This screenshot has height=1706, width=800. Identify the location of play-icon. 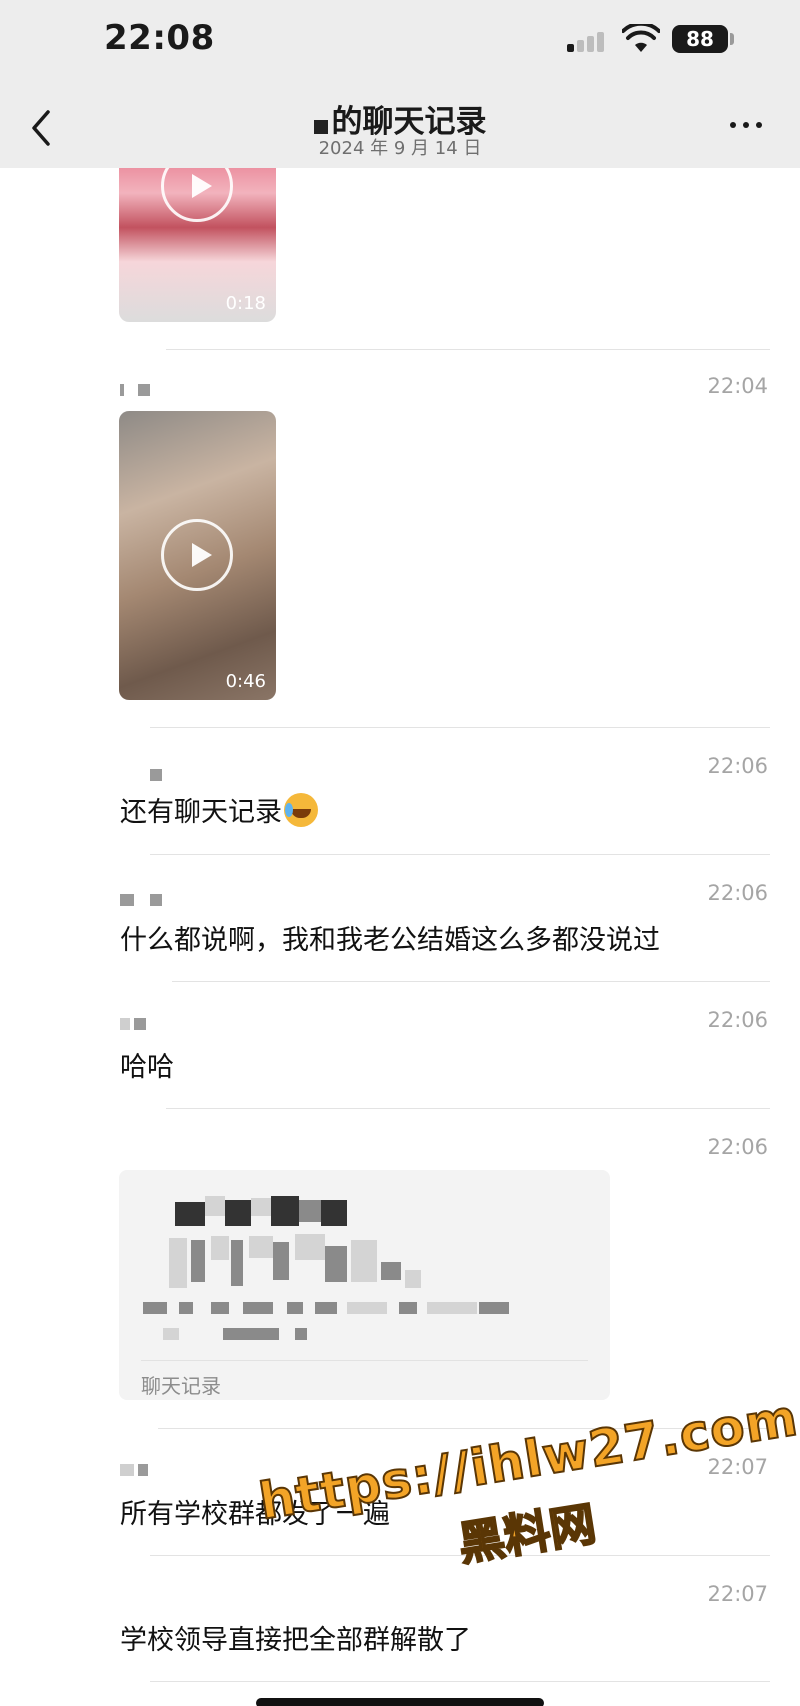
(197, 555).